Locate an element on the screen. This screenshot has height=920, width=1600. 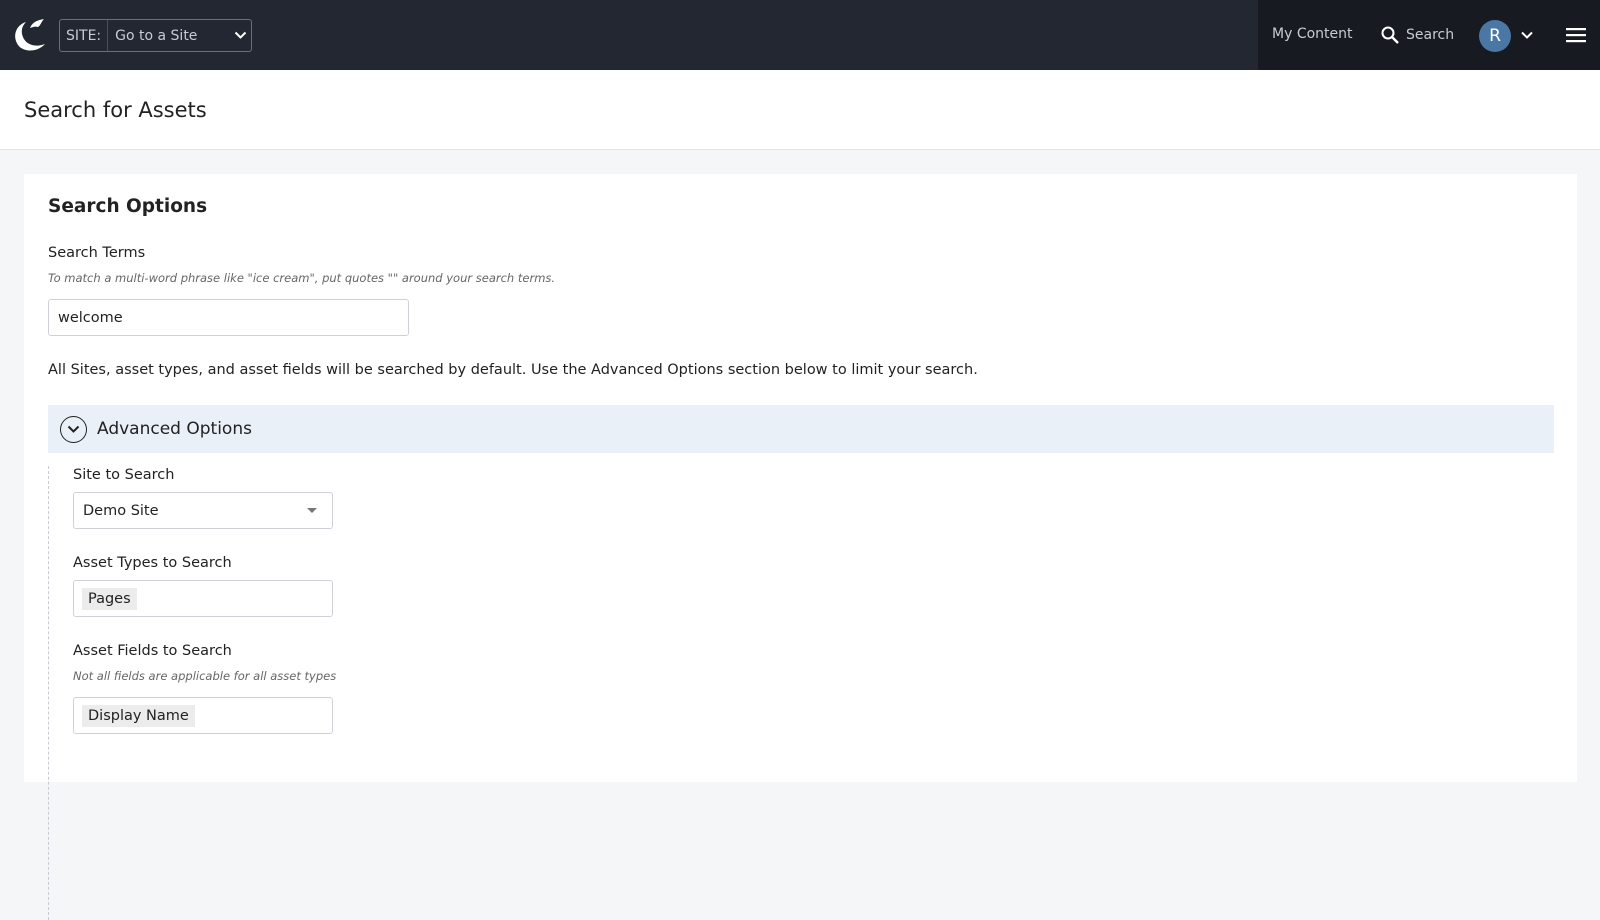
asset-fields-input: Display Name is located at coordinates (203, 715).